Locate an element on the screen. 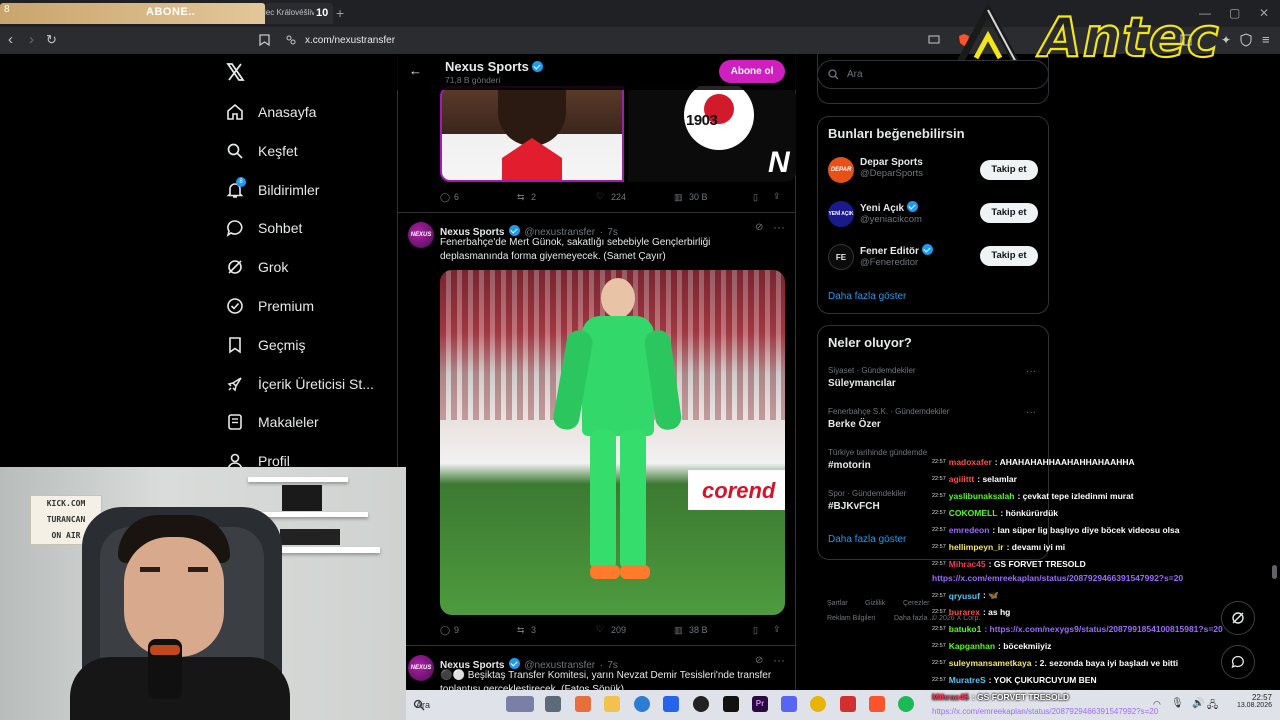 The width and height of the screenshot is (1280, 720). network-icon: 🖧 is located at coordinates (1212, 706).